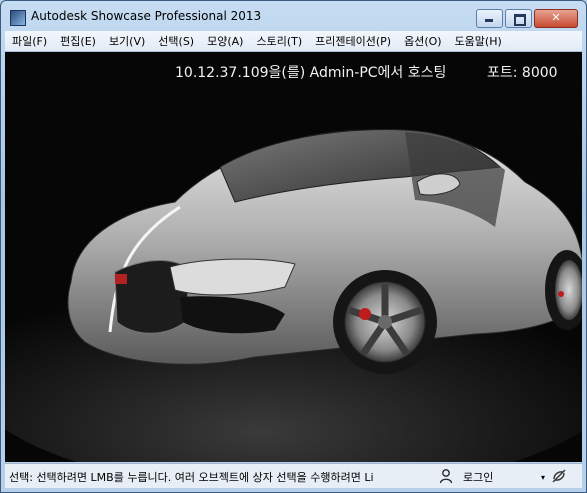 This screenshot has height=493, width=587. I want to click on menu-select: 선택(S), so click(175, 41).